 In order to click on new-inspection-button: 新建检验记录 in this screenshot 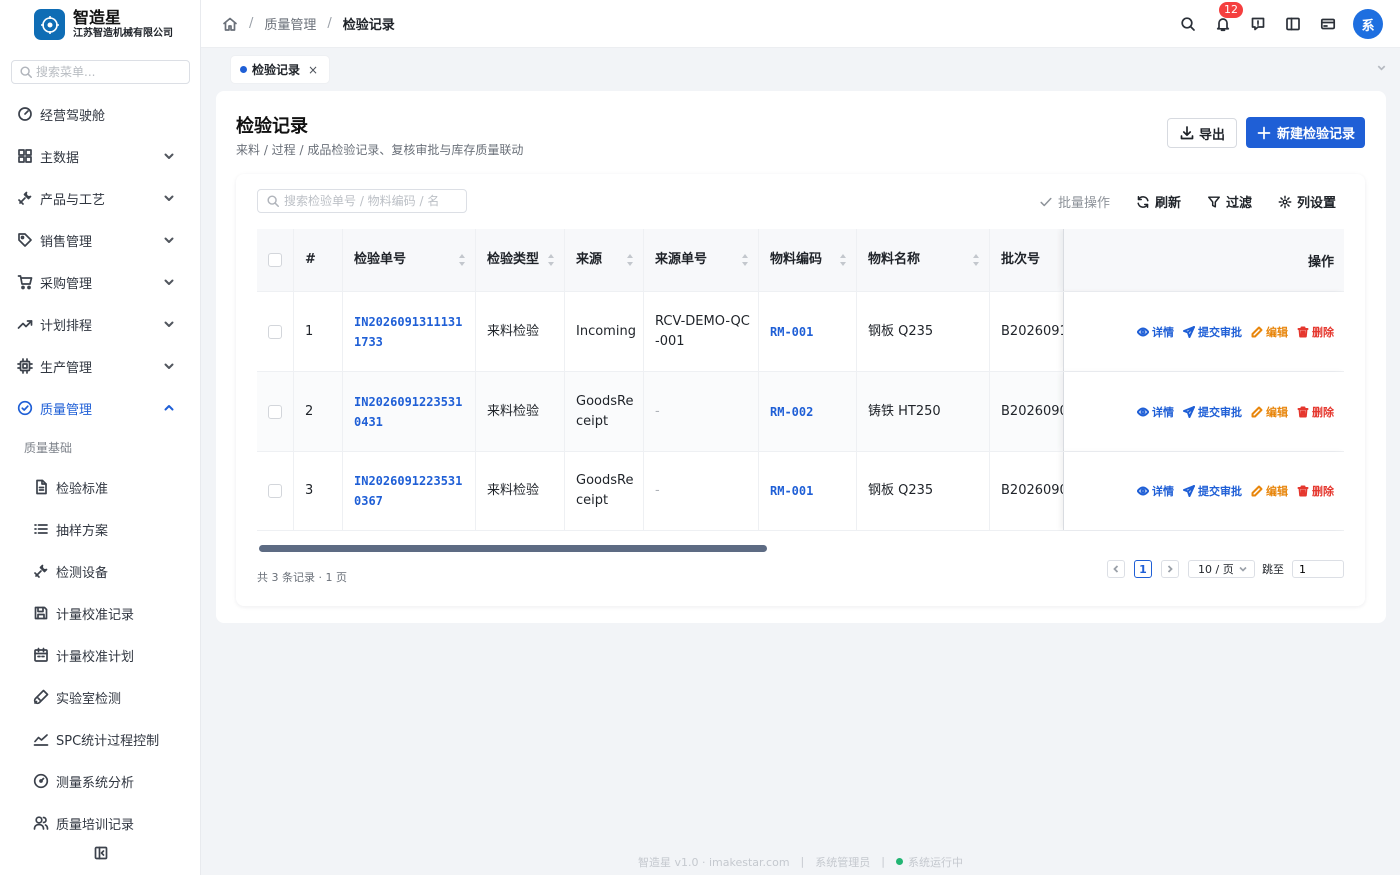, I will do `click(1305, 132)`.